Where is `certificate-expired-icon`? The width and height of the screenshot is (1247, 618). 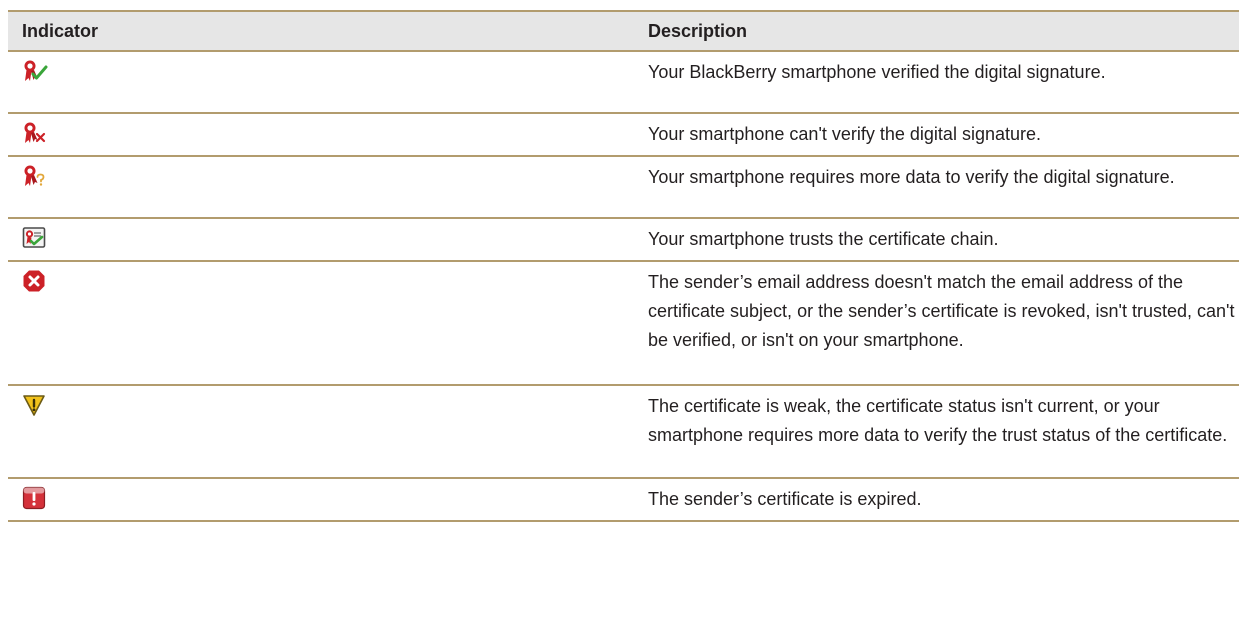
certificate-expired-icon is located at coordinates (34, 498).